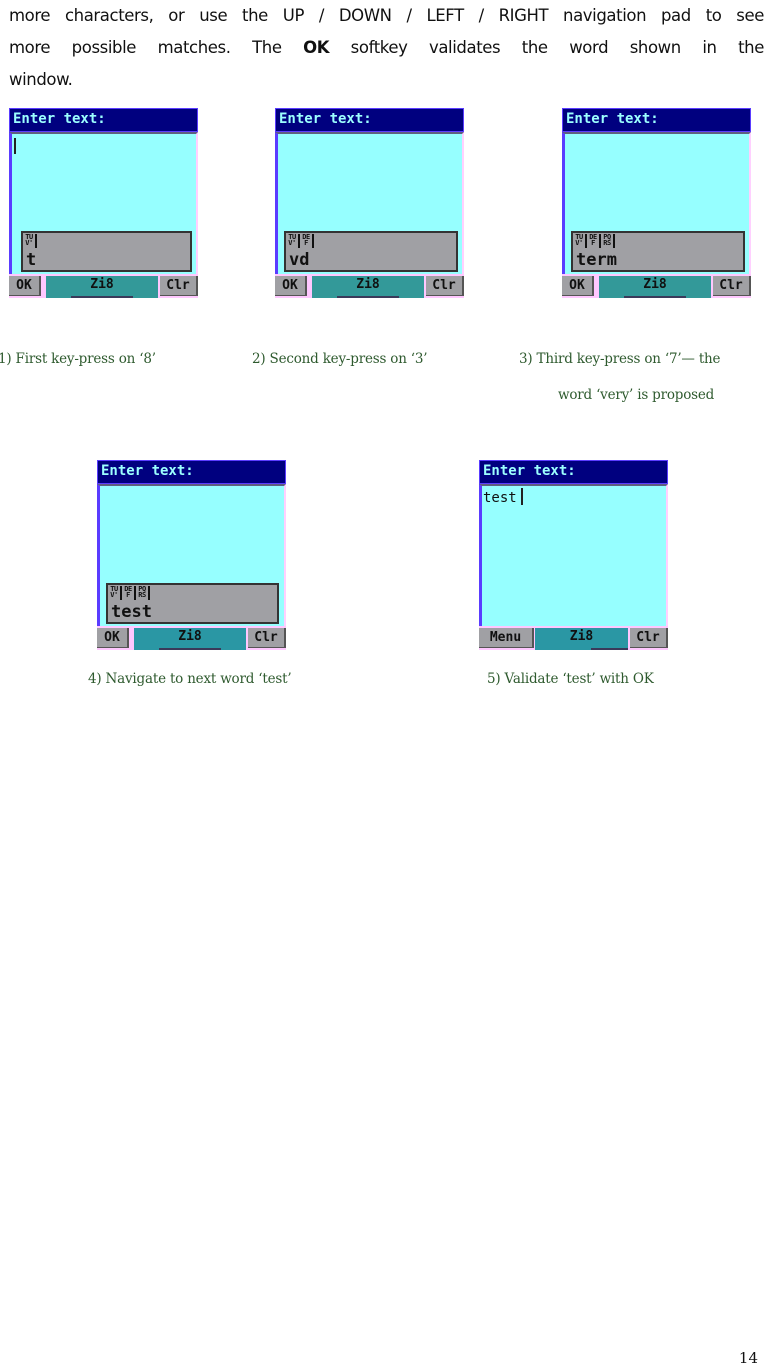  What do you see at coordinates (299, 260) in the screenshot?
I see `candidate-word: vd` at bounding box center [299, 260].